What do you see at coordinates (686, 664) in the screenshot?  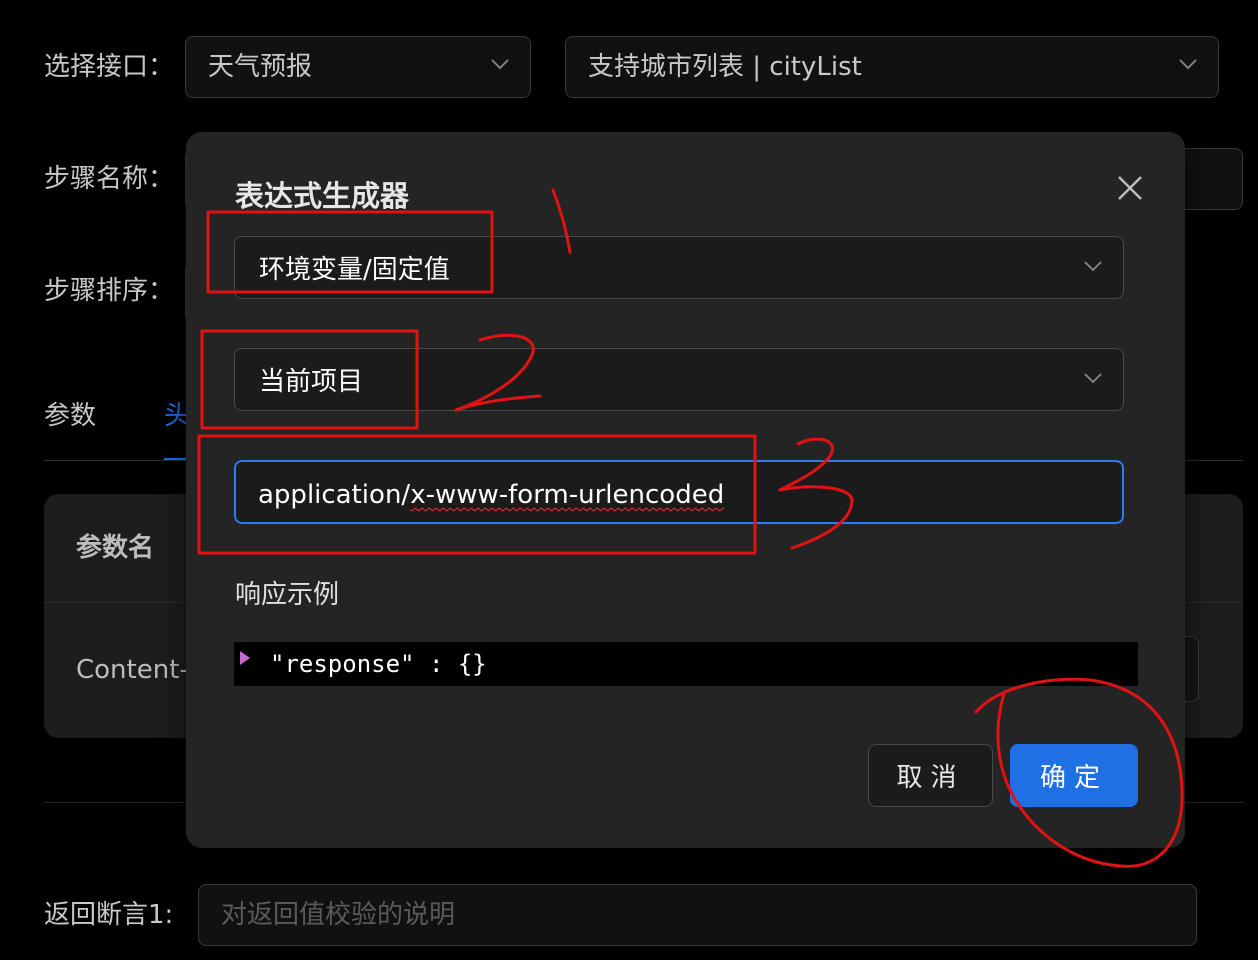 I see `response-code-viewer: "response" : {}` at bounding box center [686, 664].